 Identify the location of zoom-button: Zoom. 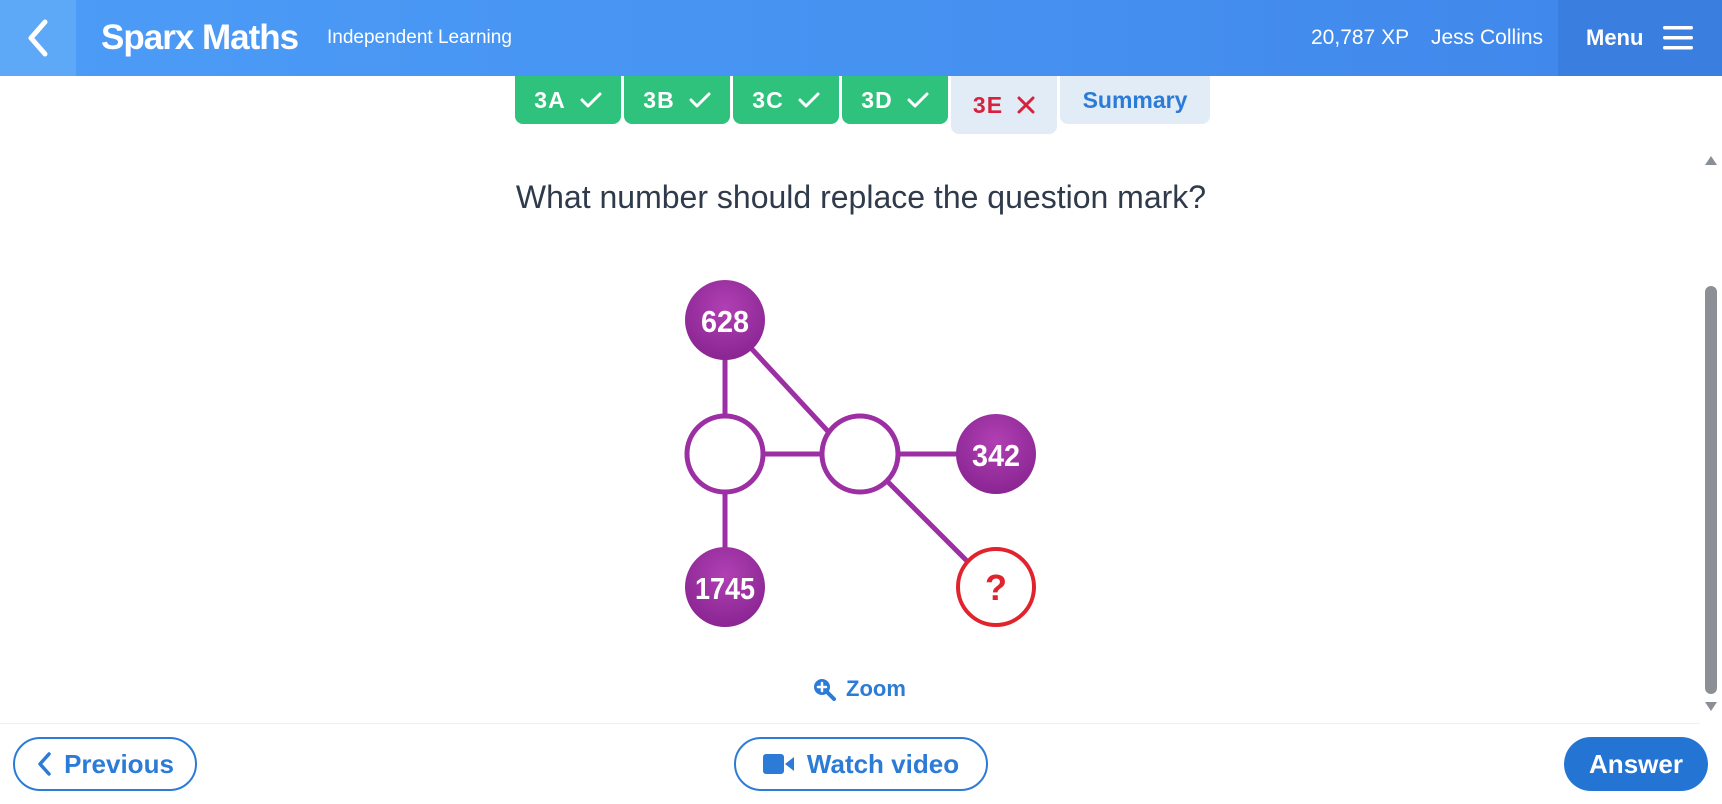
(859, 689).